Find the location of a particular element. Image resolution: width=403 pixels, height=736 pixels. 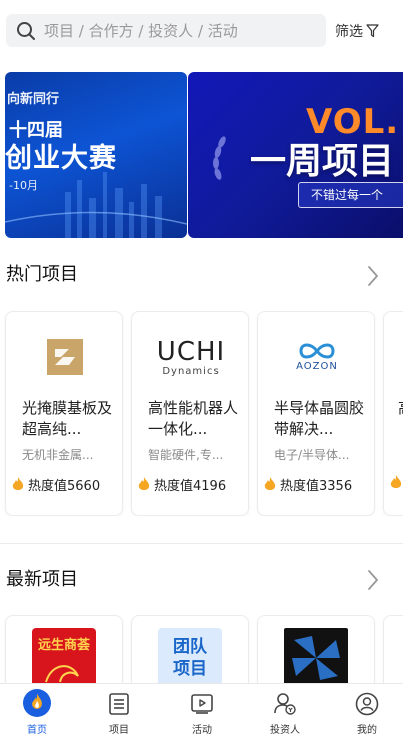

project-name: 高 is located at coordinates (400, 419).